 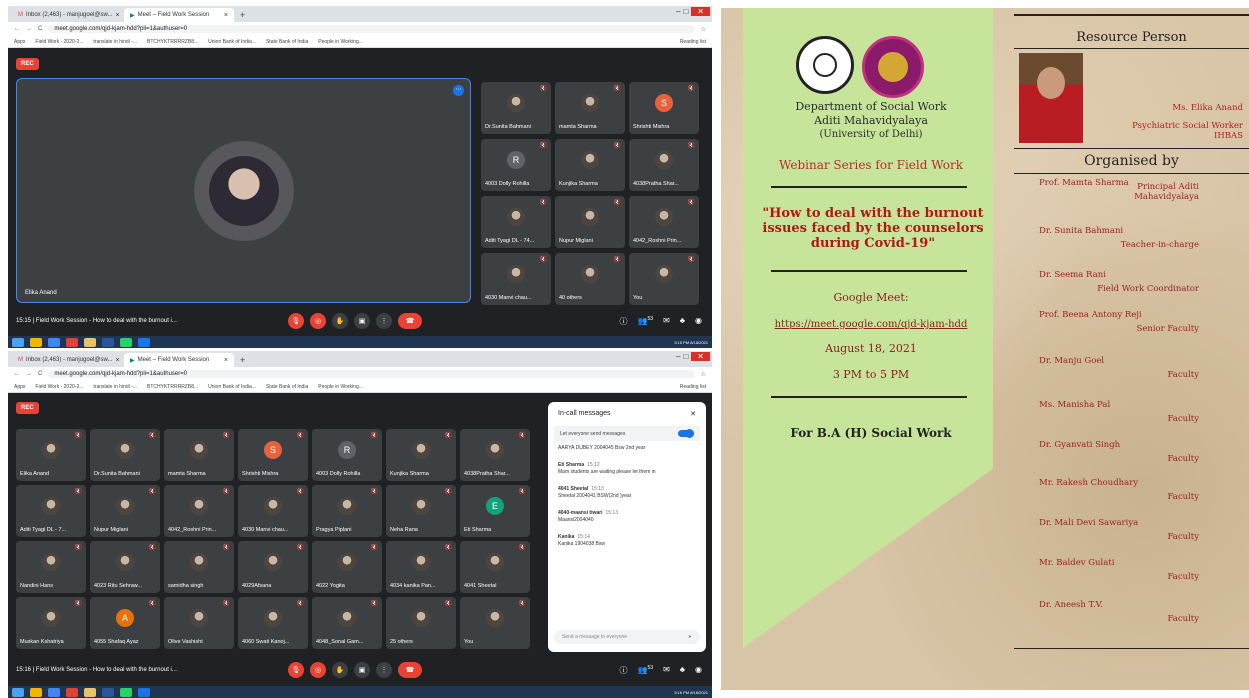 I want to click on new-tab-button: +, so click(x=242, y=361).